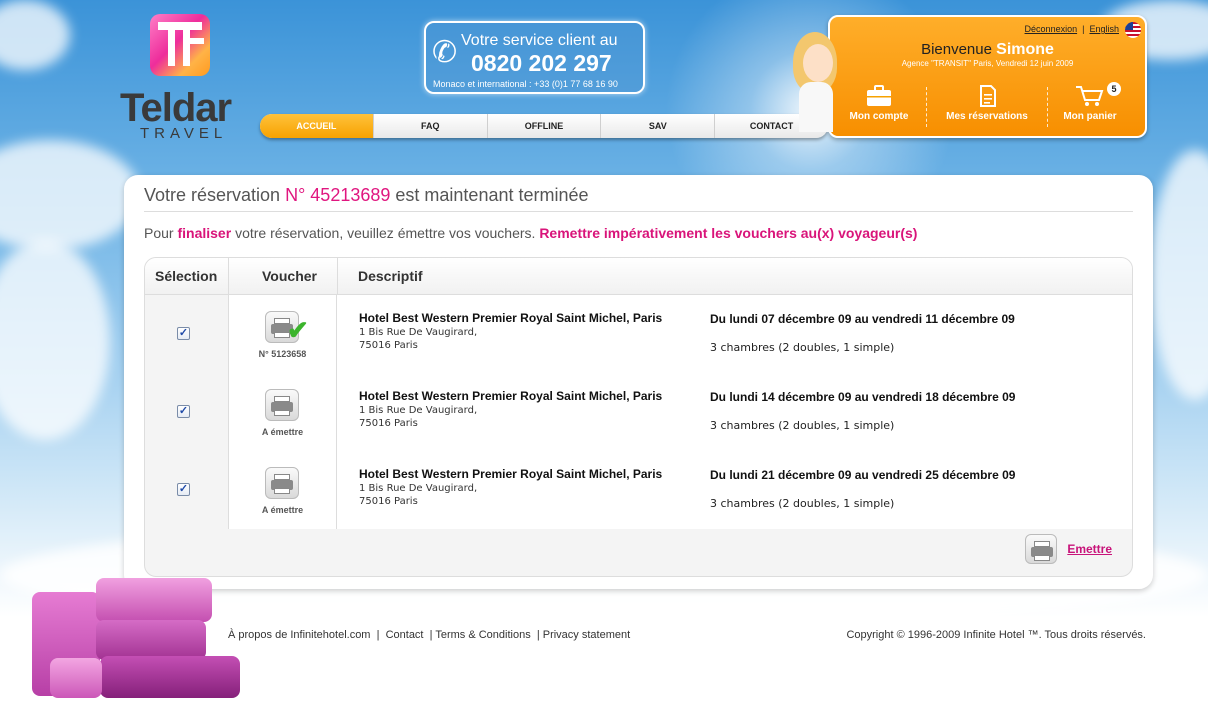 The width and height of the screenshot is (1208, 701). I want to click on main-nav: ACCUEIL FAQ OFFLINE SAV CONTACT, so click(544, 126).